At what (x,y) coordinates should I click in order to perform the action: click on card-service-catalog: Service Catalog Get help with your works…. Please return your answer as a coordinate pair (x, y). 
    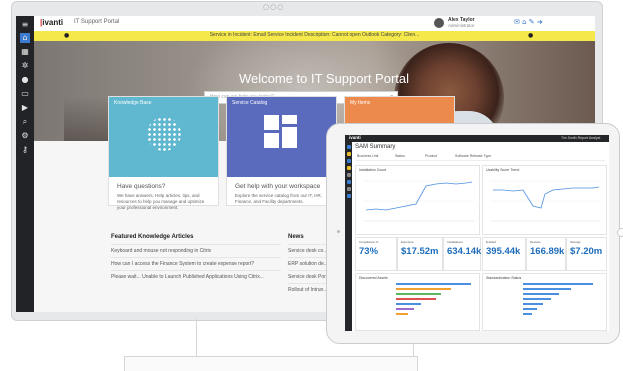
    Looking at the image, I should click on (281, 151).